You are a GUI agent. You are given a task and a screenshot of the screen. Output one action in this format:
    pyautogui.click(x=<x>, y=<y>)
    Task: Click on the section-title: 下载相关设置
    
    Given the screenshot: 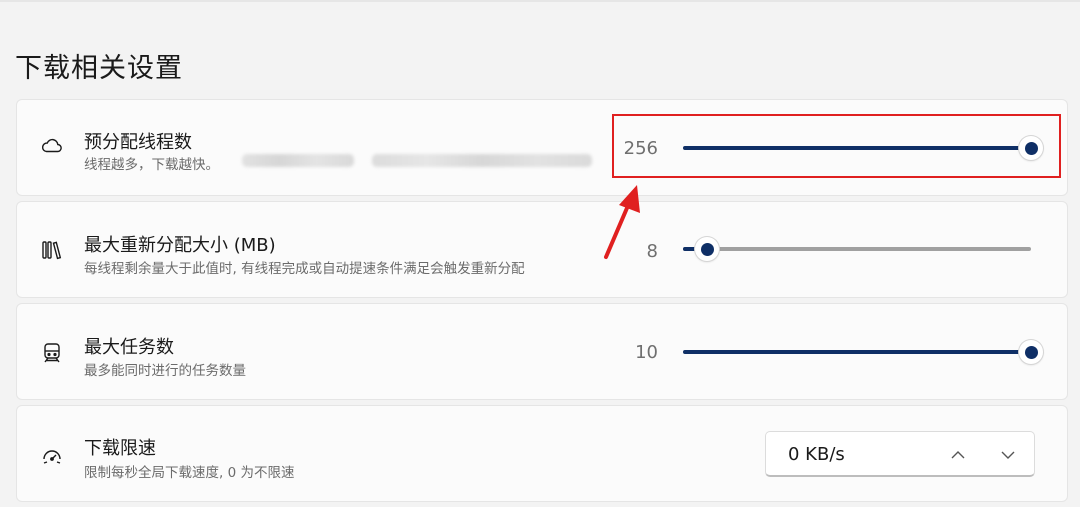 What is the action you would take?
    pyautogui.click(x=99, y=68)
    